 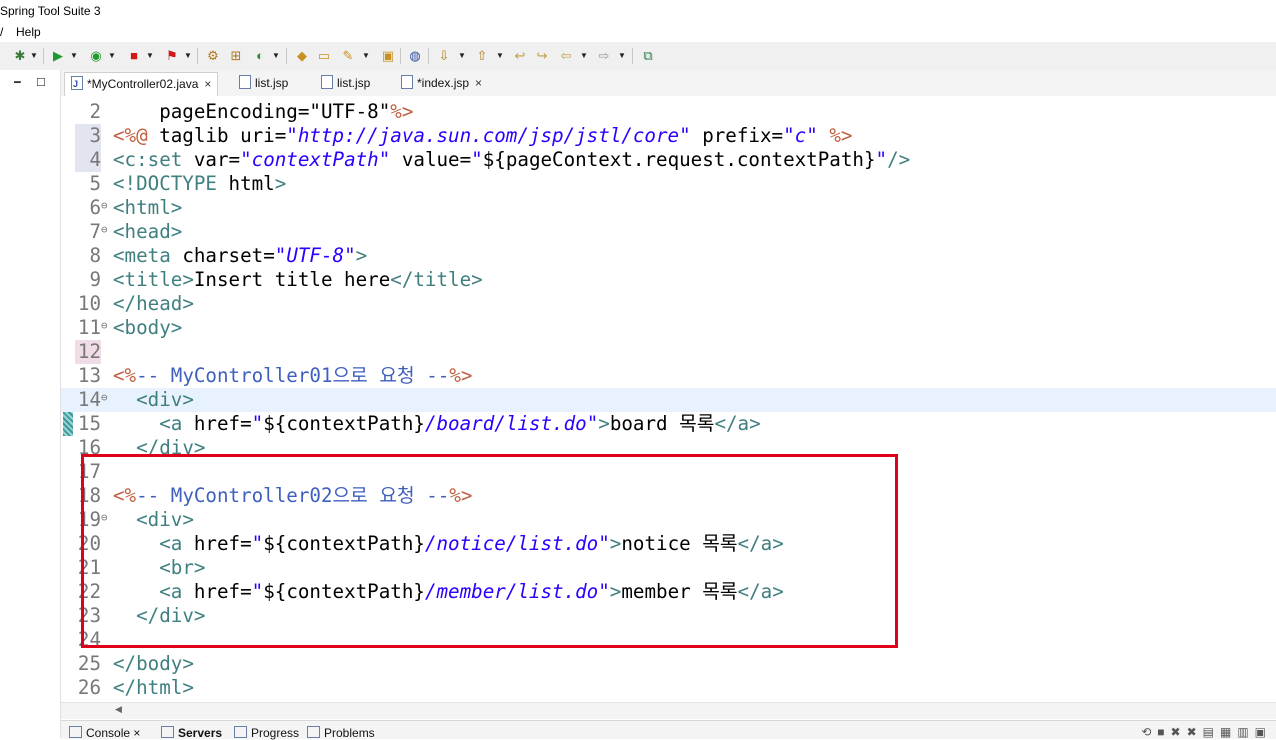 What do you see at coordinates (482, 56) in the screenshot?
I see `previous-annotation-icon: ⇧` at bounding box center [482, 56].